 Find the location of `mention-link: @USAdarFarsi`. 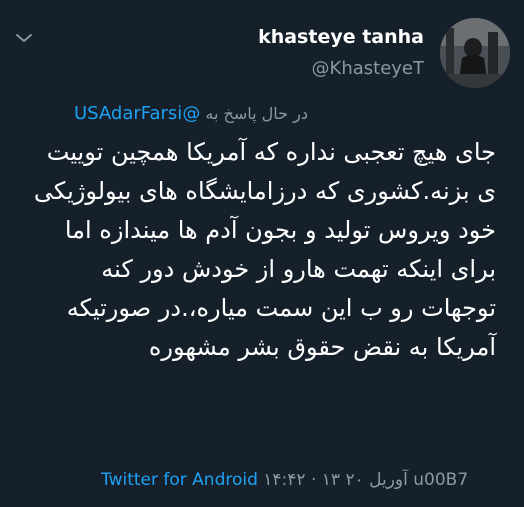

mention-link: @USAdarFarsi is located at coordinates (137, 113).